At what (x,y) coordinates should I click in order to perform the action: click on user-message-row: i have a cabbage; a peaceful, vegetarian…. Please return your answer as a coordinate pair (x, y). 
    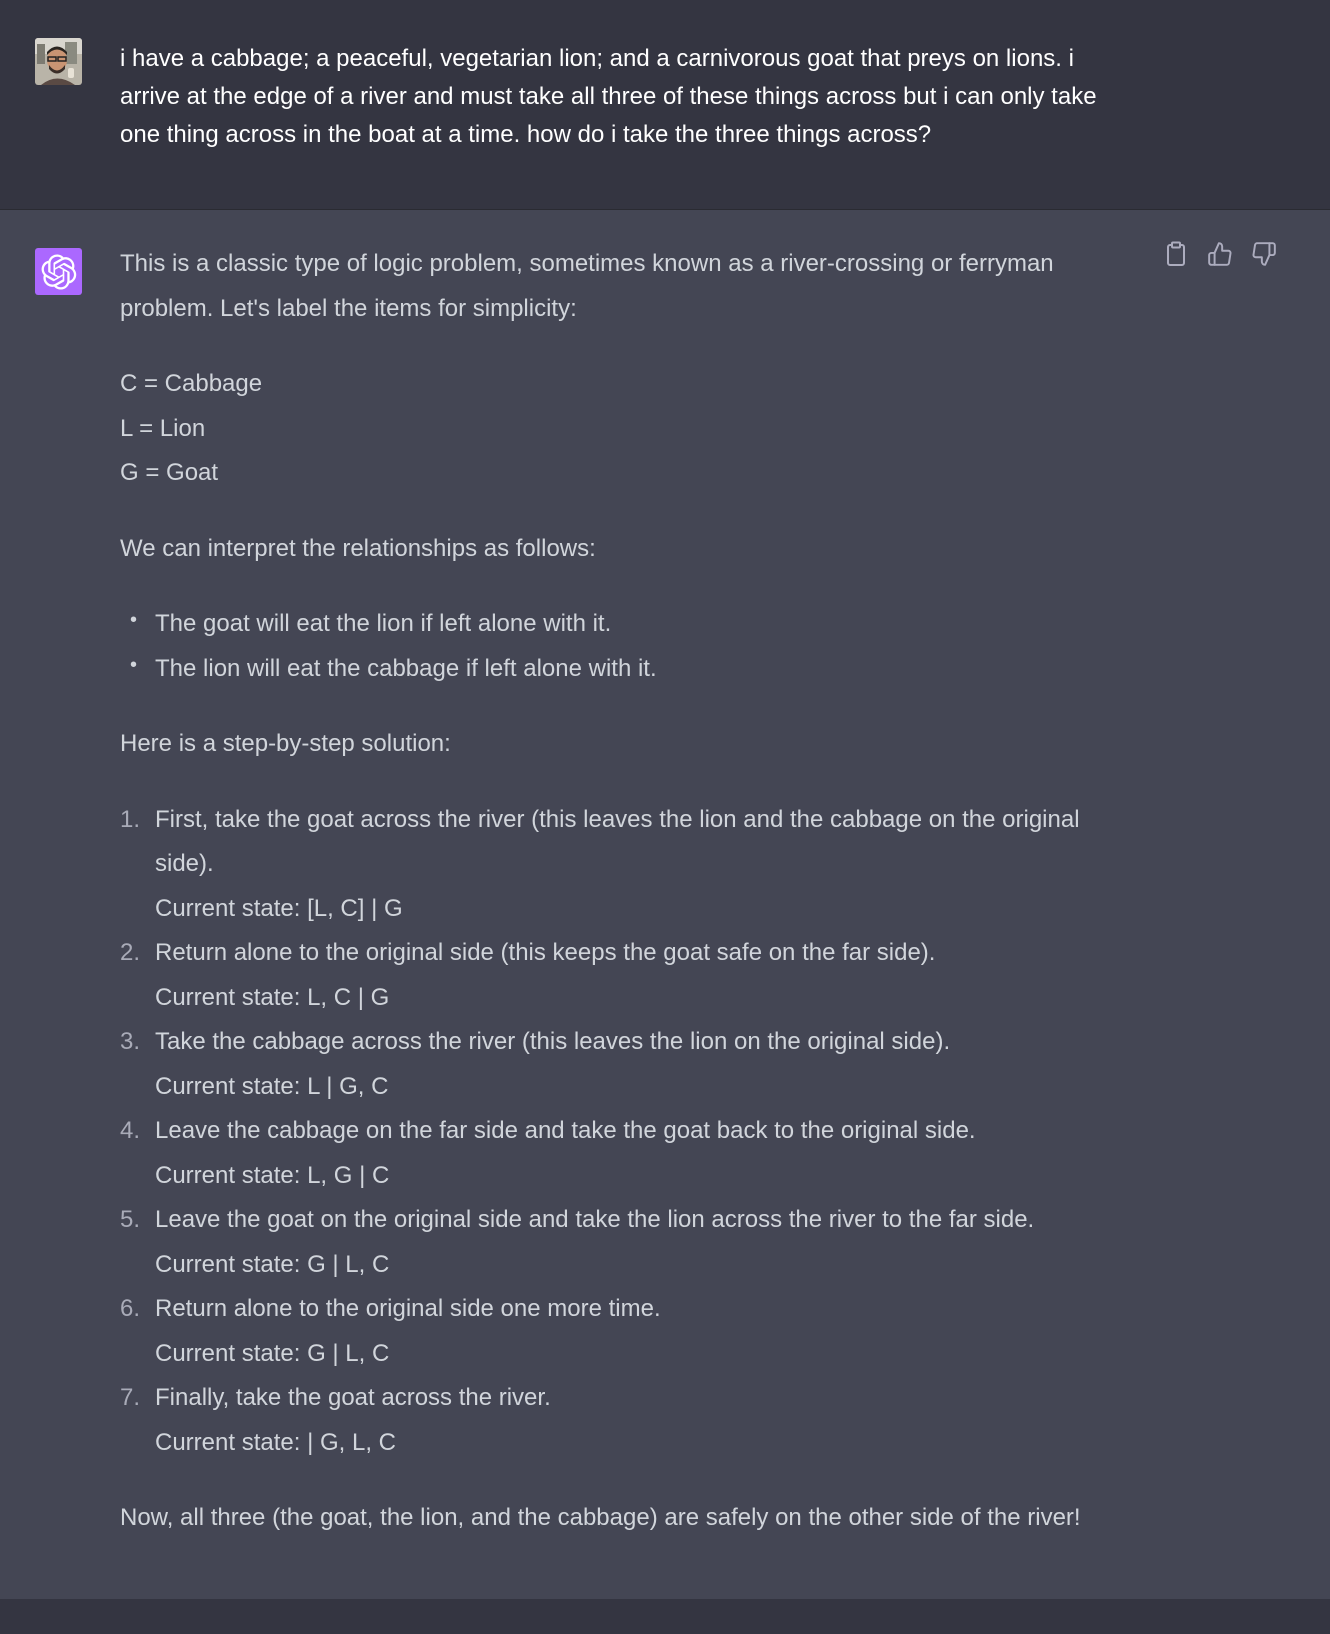
    Looking at the image, I should click on (665, 105).